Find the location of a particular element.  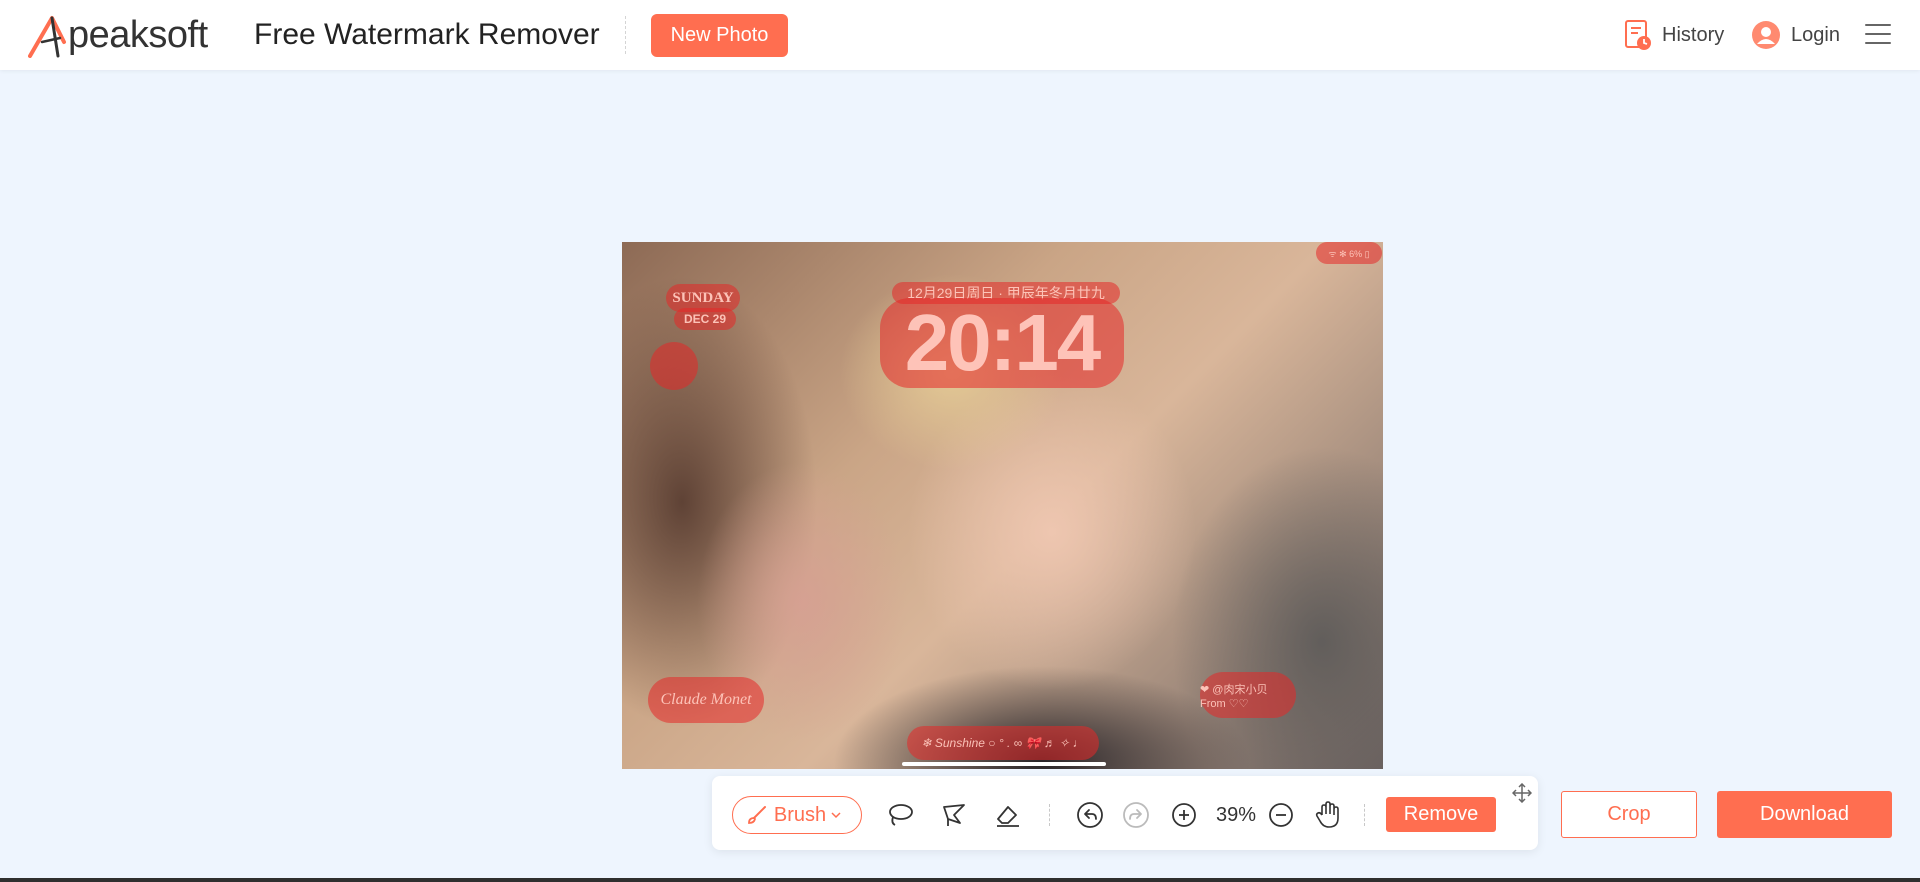

history-button: History is located at coordinates (1674, 35).